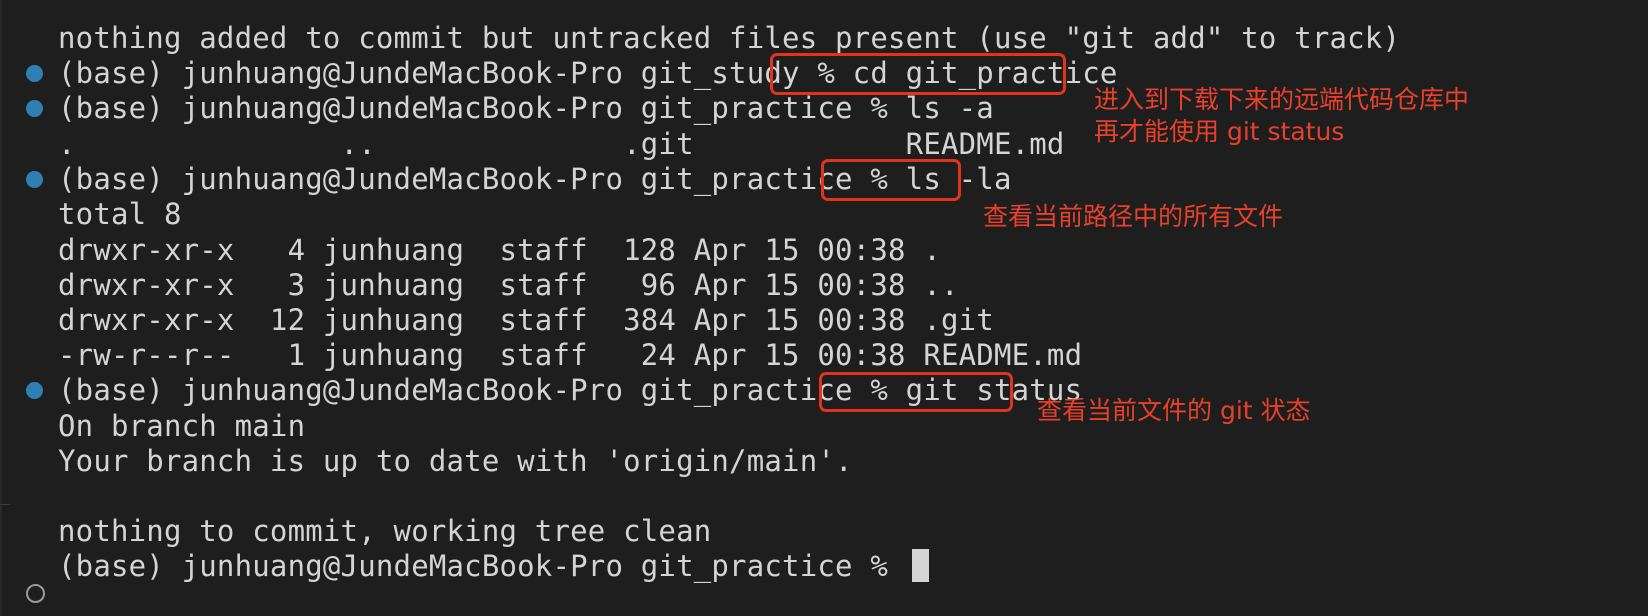  What do you see at coordinates (35, 593) in the screenshot?
I see `command-pending-icon` at bounding box center [35, 593].